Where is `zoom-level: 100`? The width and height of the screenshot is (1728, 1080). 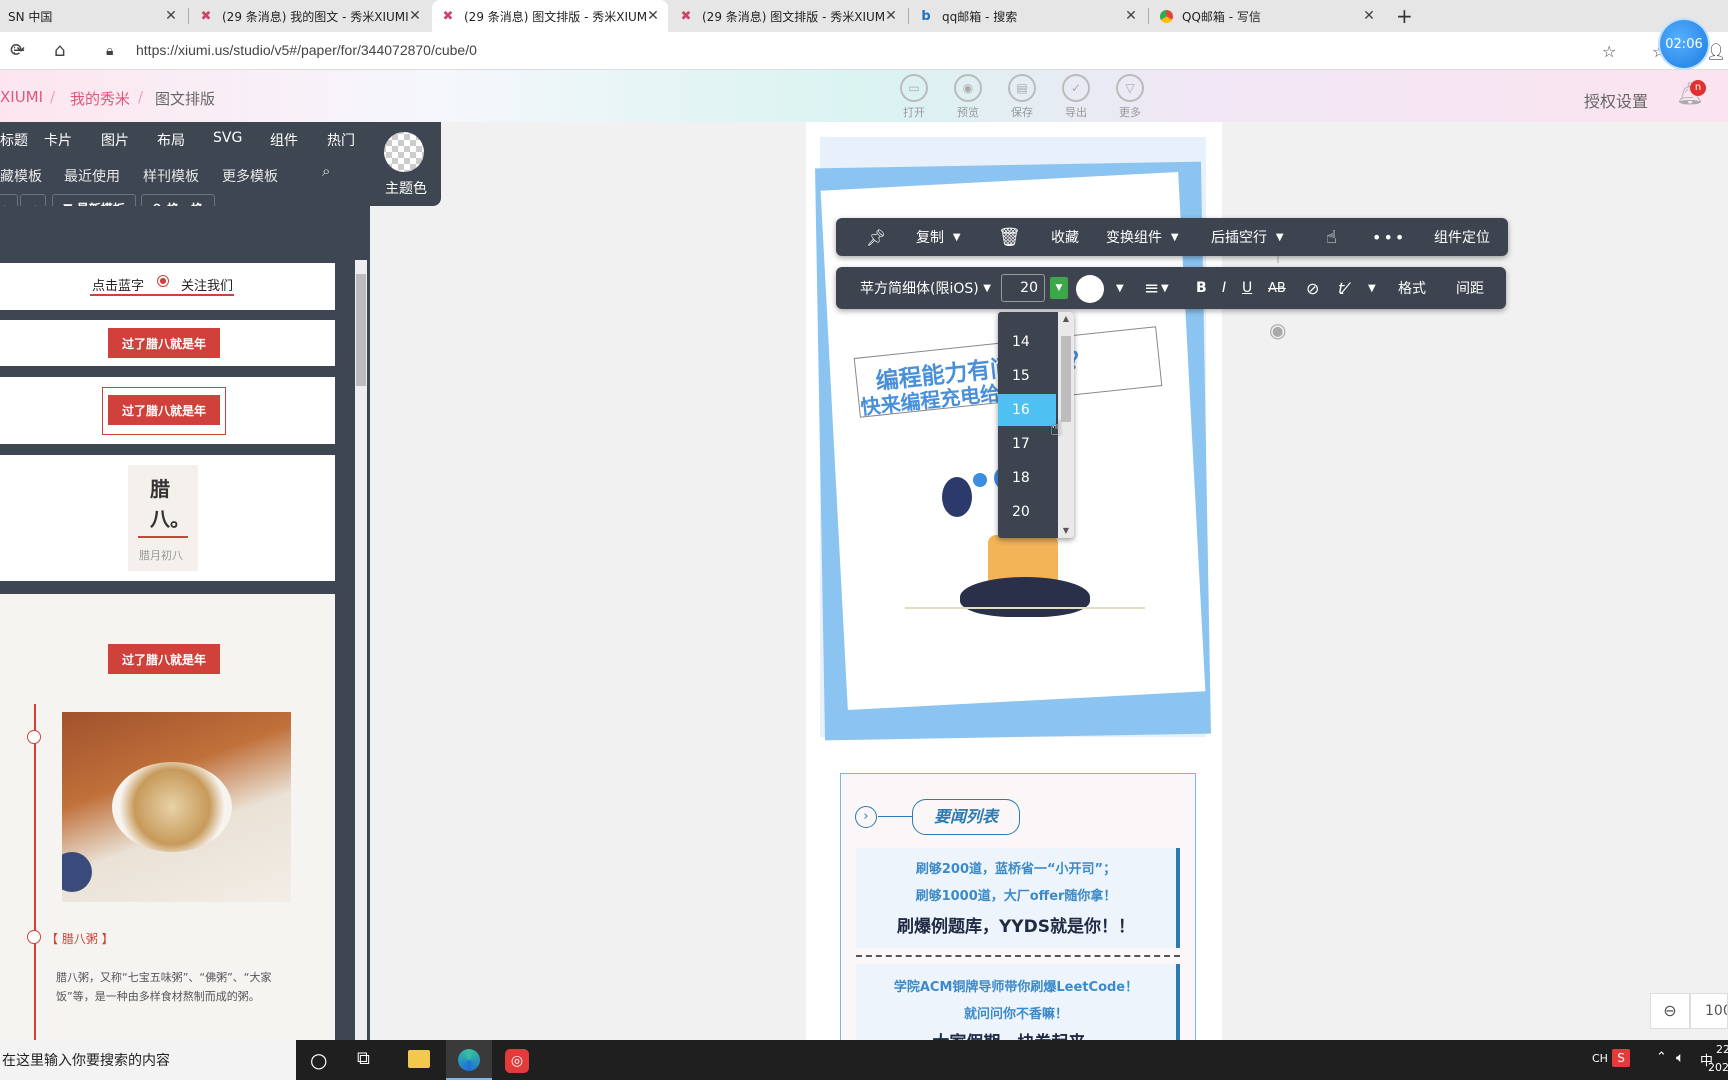
zoom-level: 100 is located at coordinates (1709, 1011).